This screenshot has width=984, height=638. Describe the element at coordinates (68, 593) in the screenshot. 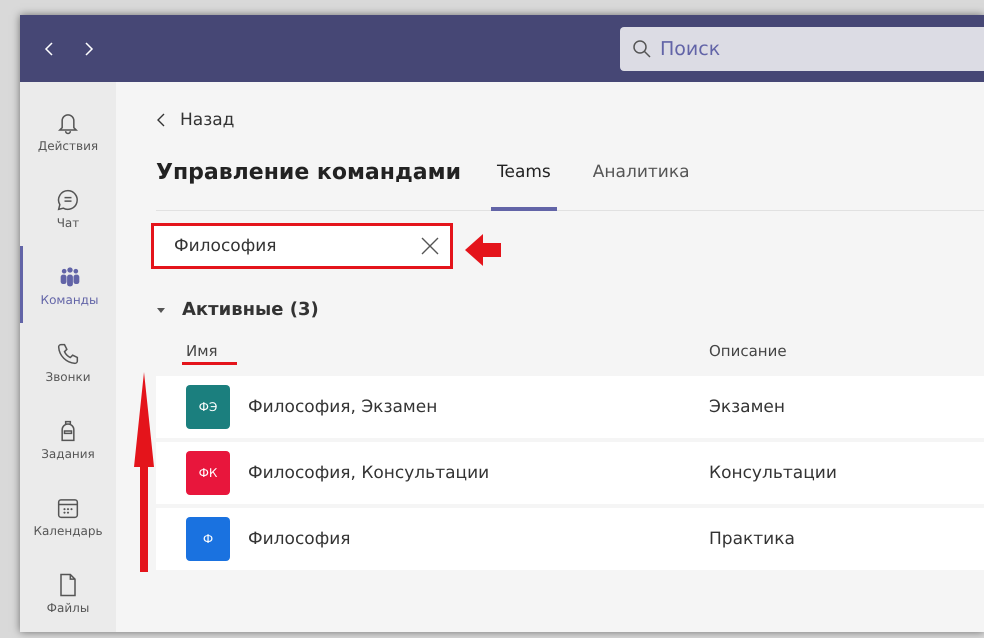

I see `sidebar-item: Файлы` at that location.